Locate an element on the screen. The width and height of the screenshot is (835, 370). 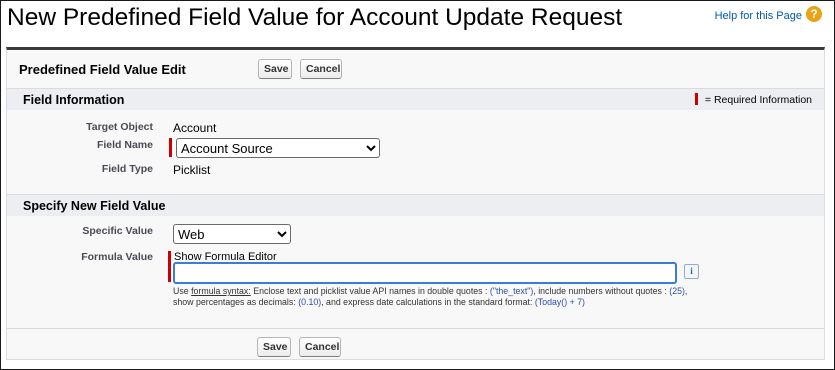
target-object-label: Target Object is located at coordinates (119, 127).